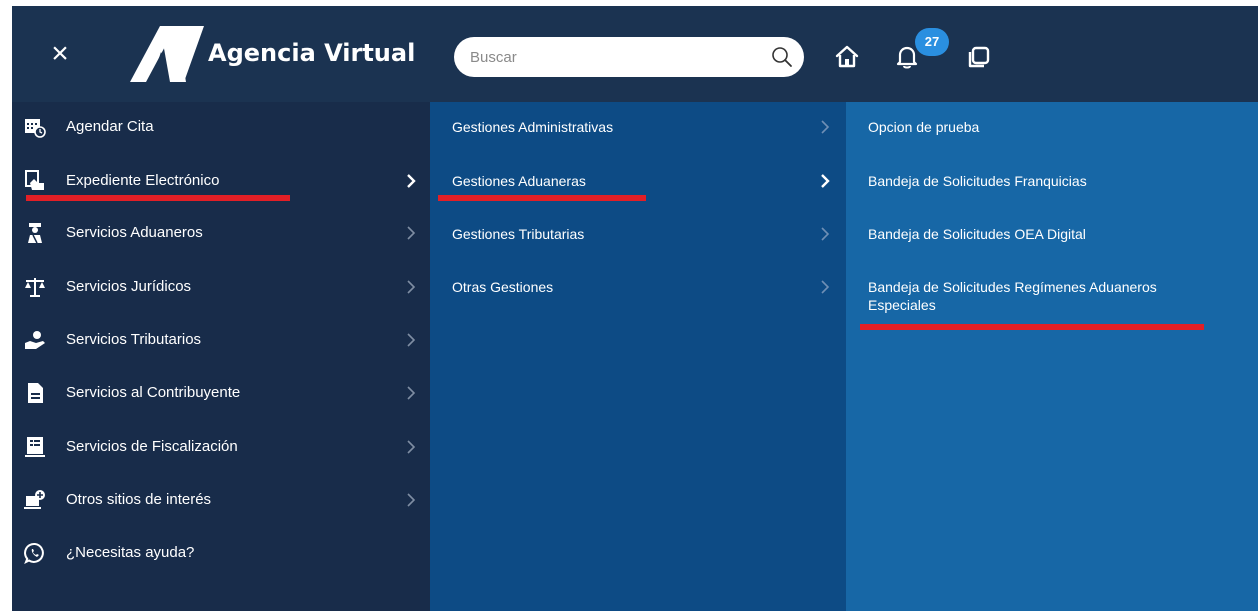 The image size is (1258, 611). Describe the element at coordinates (35, 447) in the screenshot. I see `list-report-icon` at that location.